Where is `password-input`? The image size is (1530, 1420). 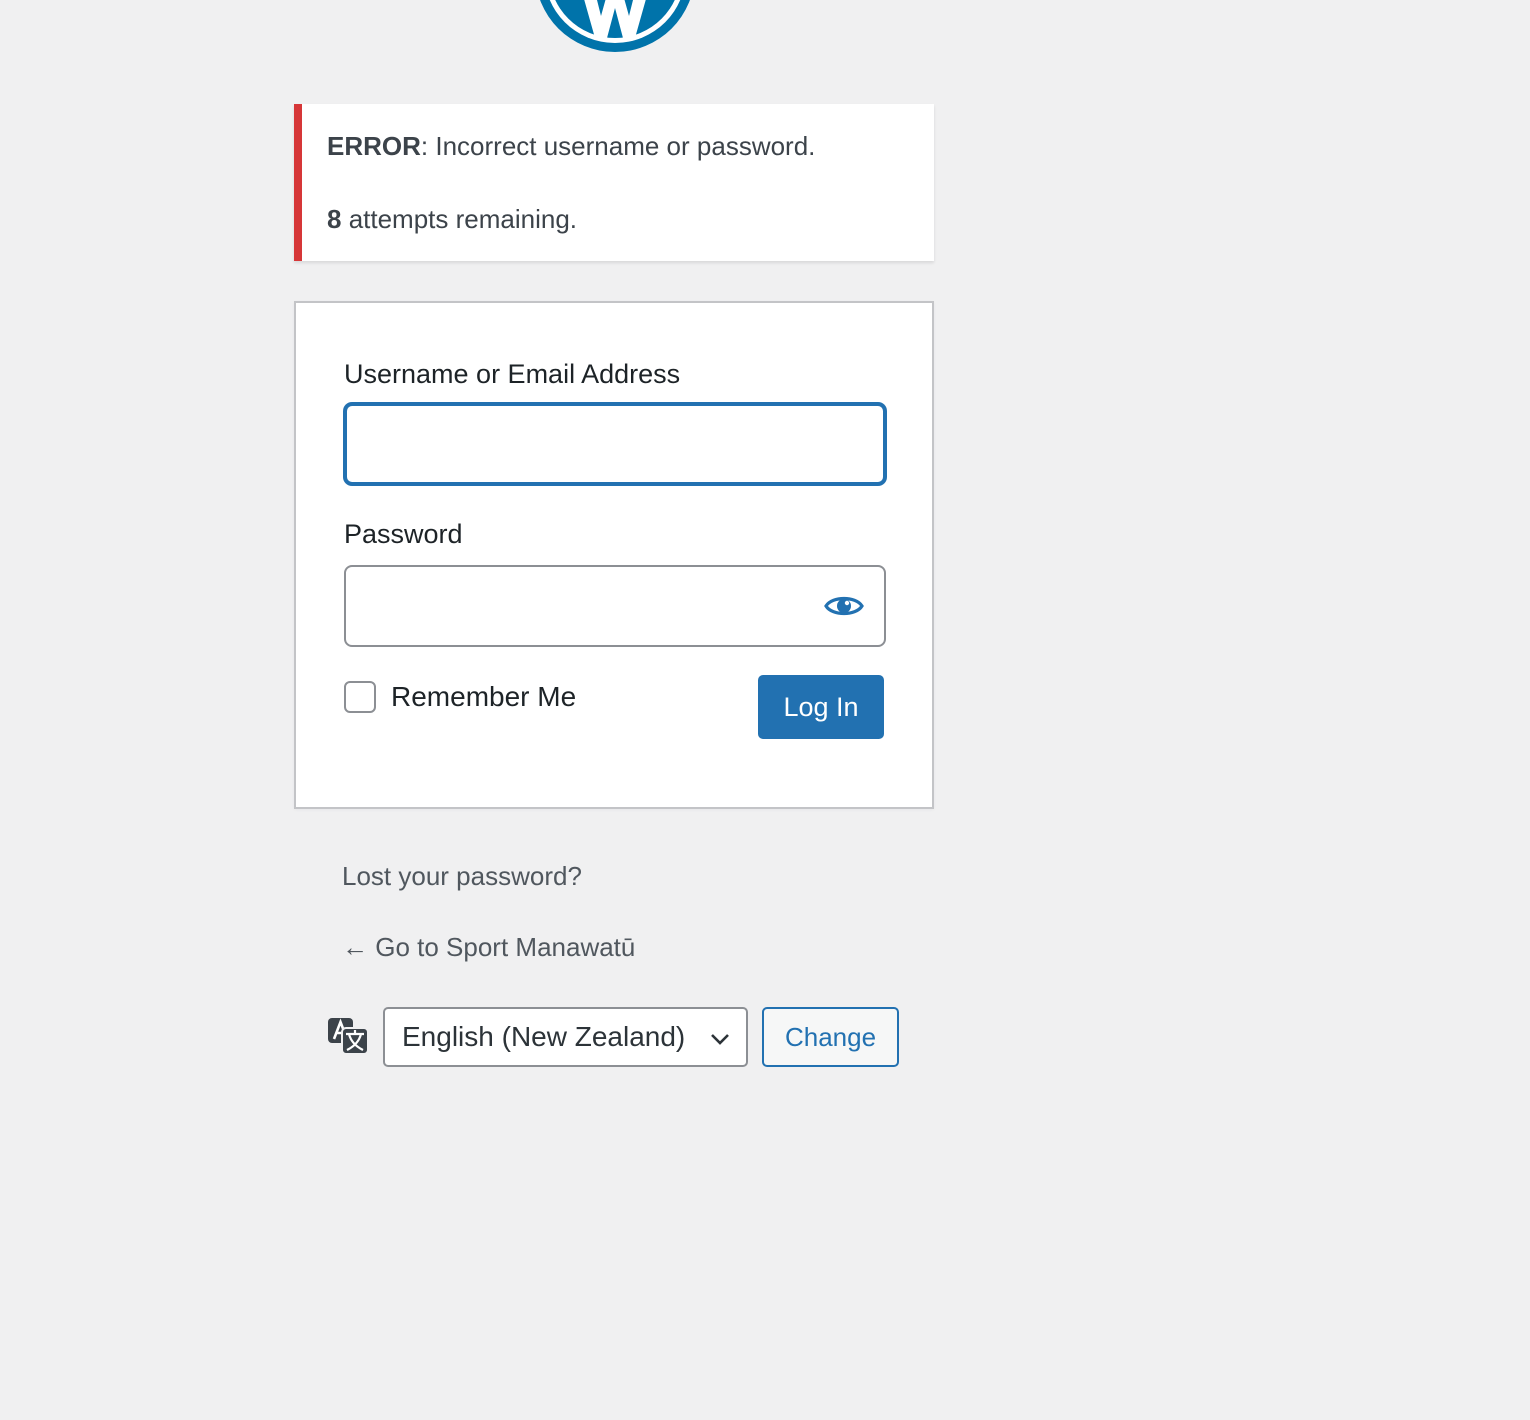
password-input is located at coordinates (615, 606).